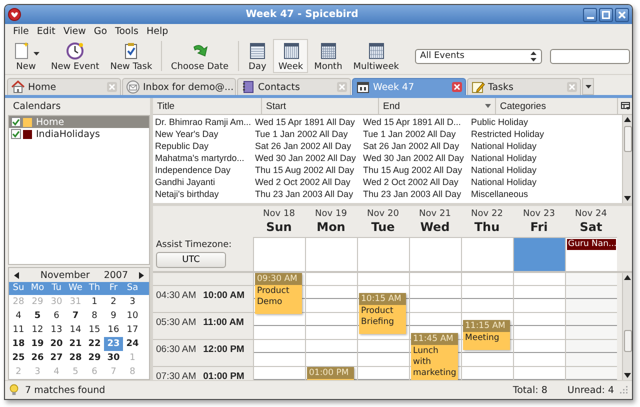  What do you see at coordinates (113, 316) in the screenshot?
I see `calendar-day: 9` at bounding box center [113, 316].